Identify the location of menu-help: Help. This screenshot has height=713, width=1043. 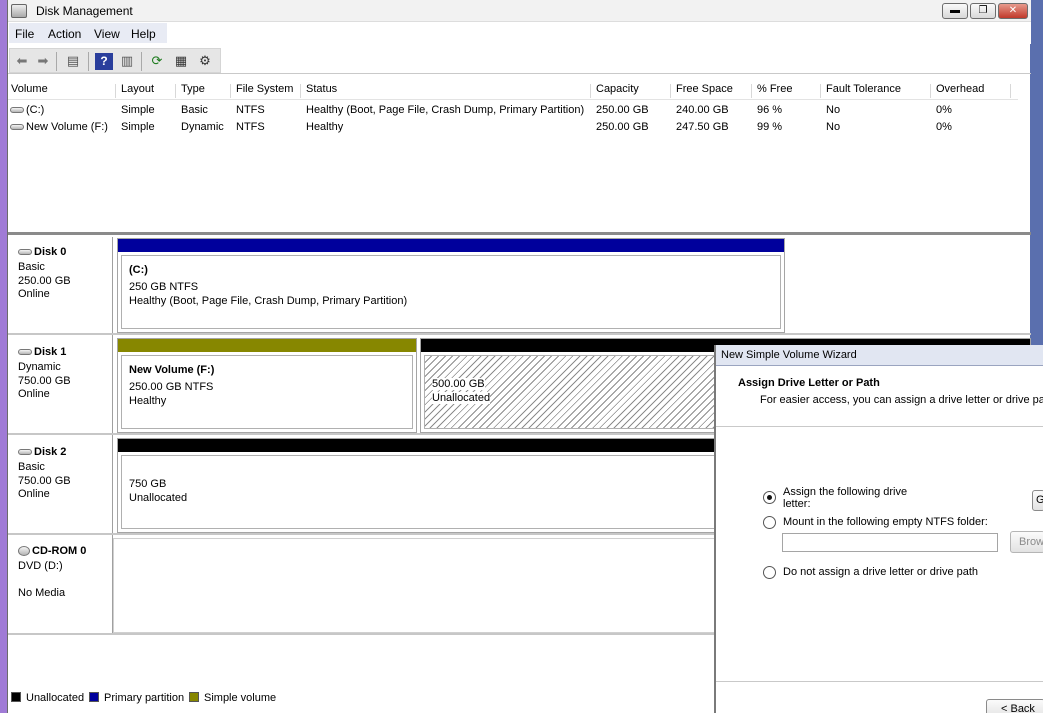
(143, 34).